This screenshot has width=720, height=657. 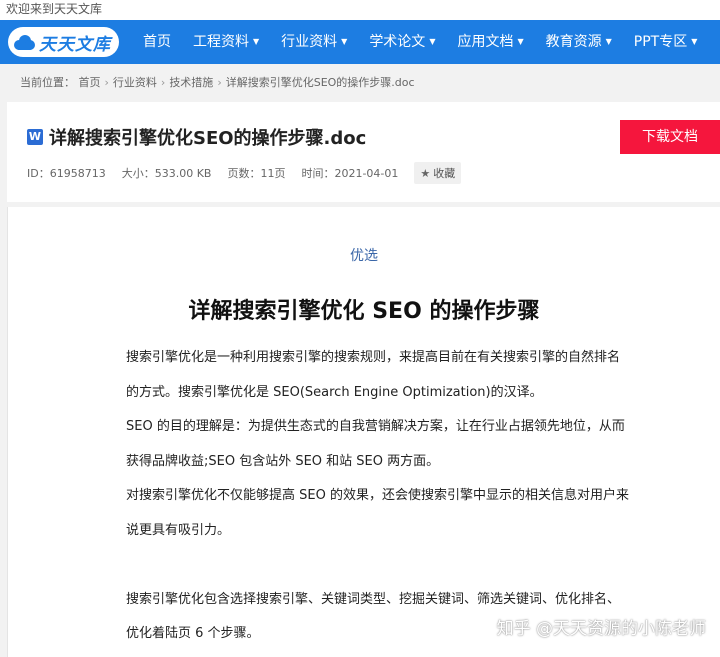 I want to click on doc-size: 大小：533.00 KB, so click(x=166, y=173).